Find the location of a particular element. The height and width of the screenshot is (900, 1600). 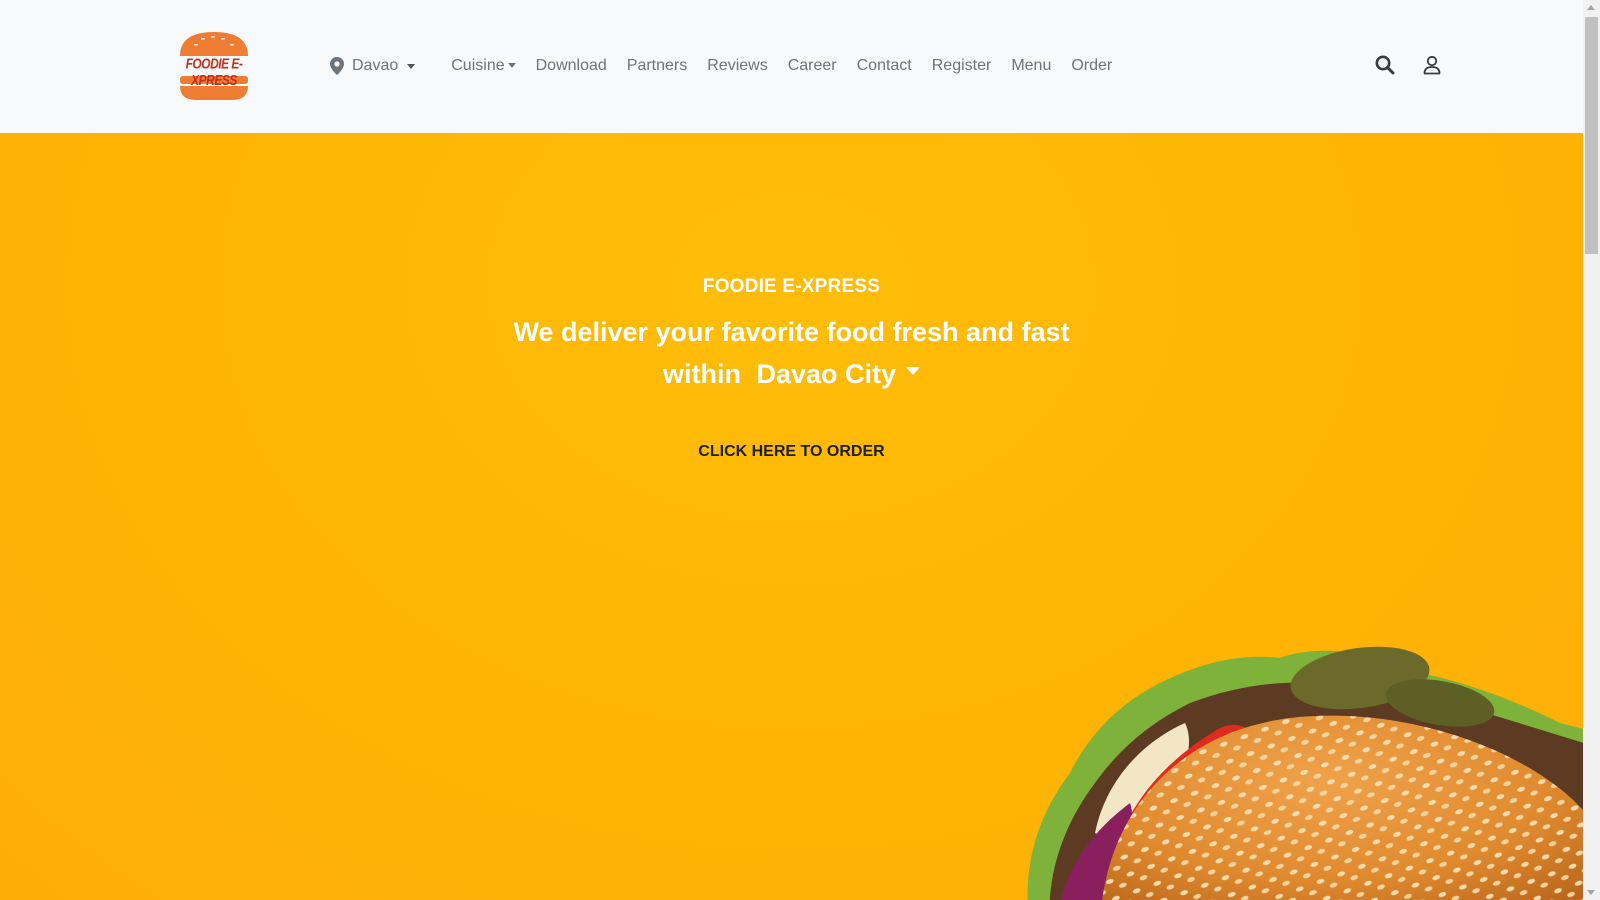

location-dropdown: Davao is located at coordinates (373, 66).